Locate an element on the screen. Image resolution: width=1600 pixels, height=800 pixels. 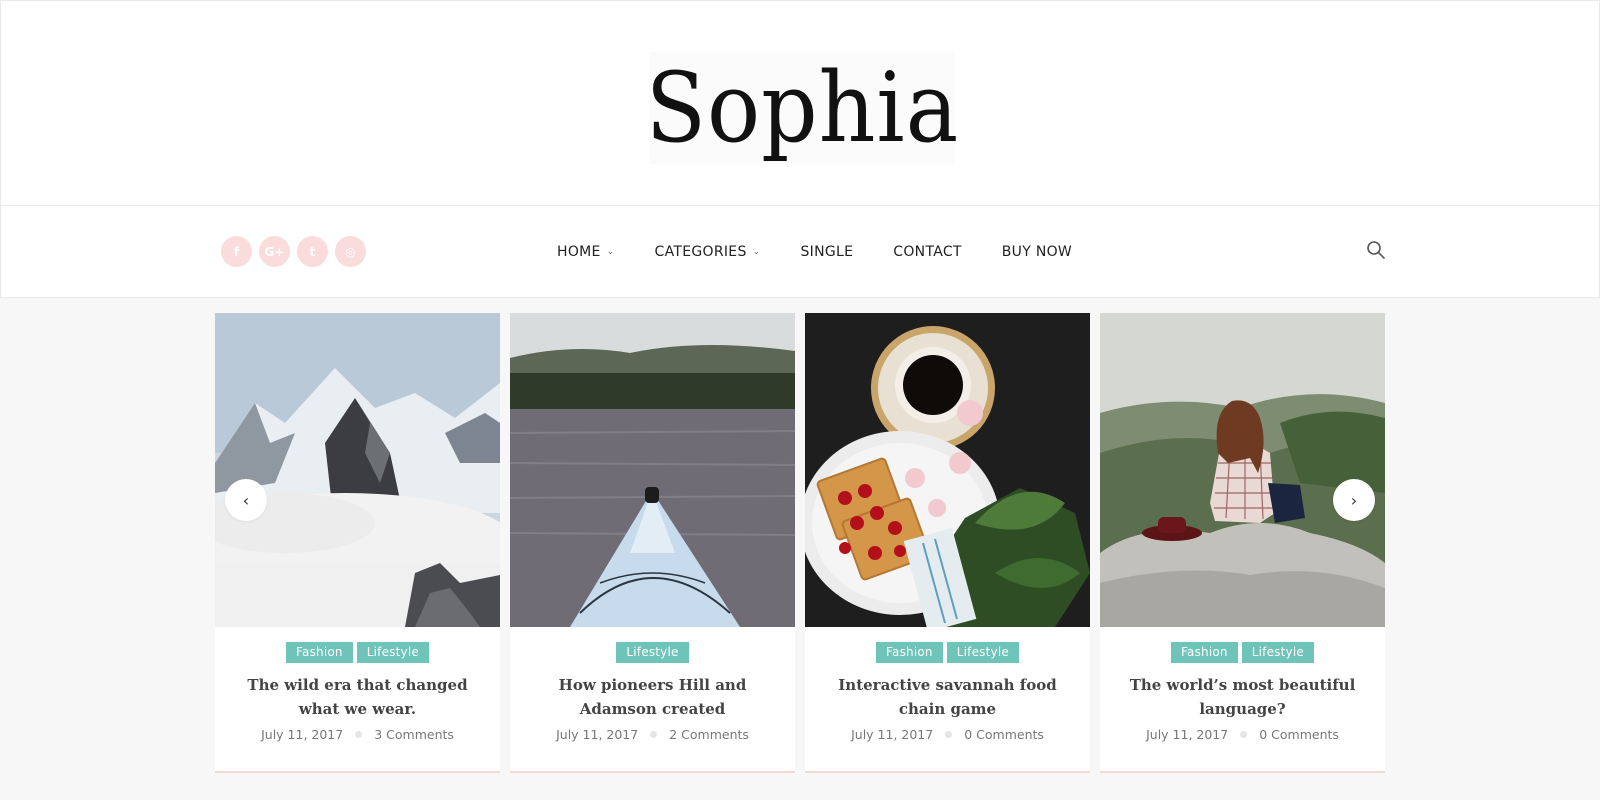
chevron-left-icon: ‹ is located at coordinates (246, 500).